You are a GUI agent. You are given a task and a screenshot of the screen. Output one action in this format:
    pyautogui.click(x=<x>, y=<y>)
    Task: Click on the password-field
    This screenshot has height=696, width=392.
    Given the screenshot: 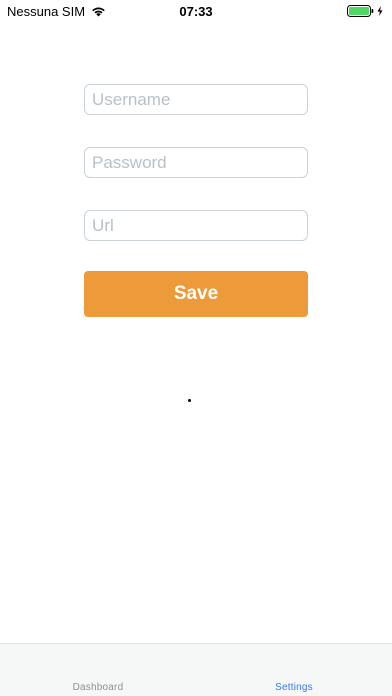 What is the action you would take?
    pyautogui.click(x=196, y=162)
    